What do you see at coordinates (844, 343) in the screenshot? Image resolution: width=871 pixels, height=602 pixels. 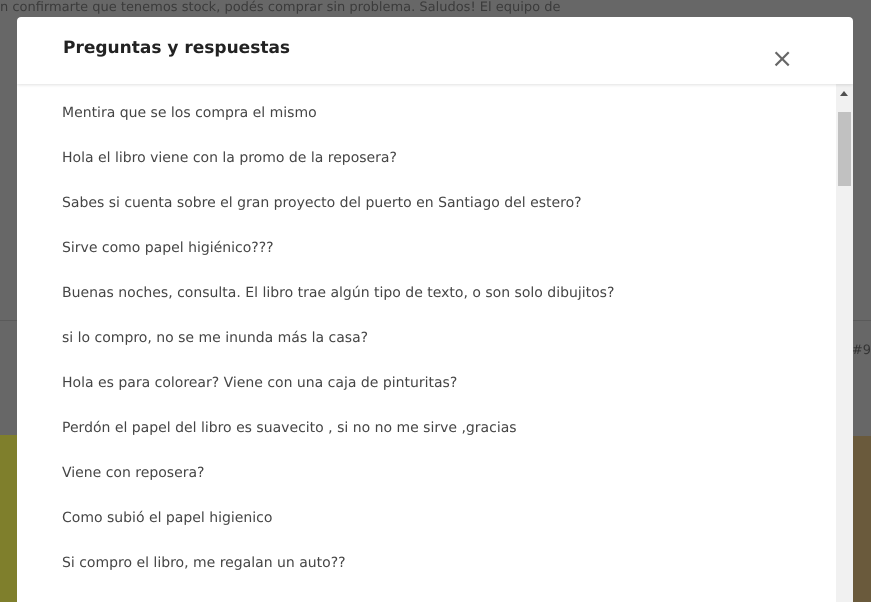 I see `scrollbar` at bounding box center [844, 343].